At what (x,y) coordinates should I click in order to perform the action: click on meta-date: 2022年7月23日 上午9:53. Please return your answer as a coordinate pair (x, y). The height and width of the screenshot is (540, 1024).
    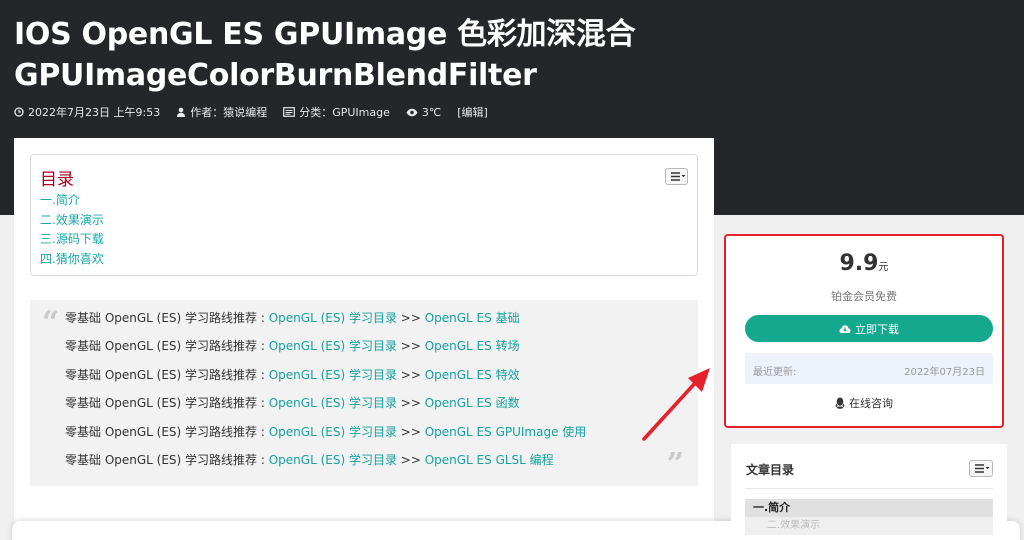
    Looking at the image, I should click on (87, 112).